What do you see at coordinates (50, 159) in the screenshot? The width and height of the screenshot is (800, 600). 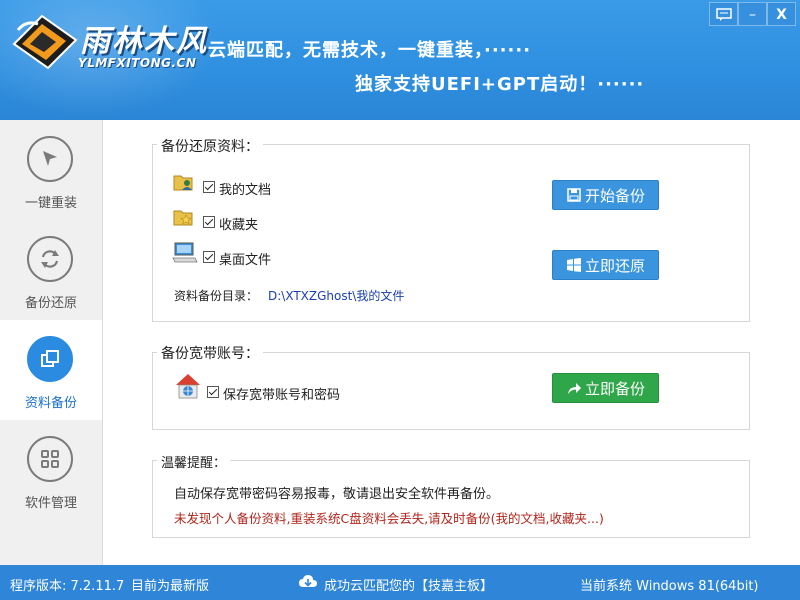 I see `cursor-arrow-icon` at bounding box center [50, 159].